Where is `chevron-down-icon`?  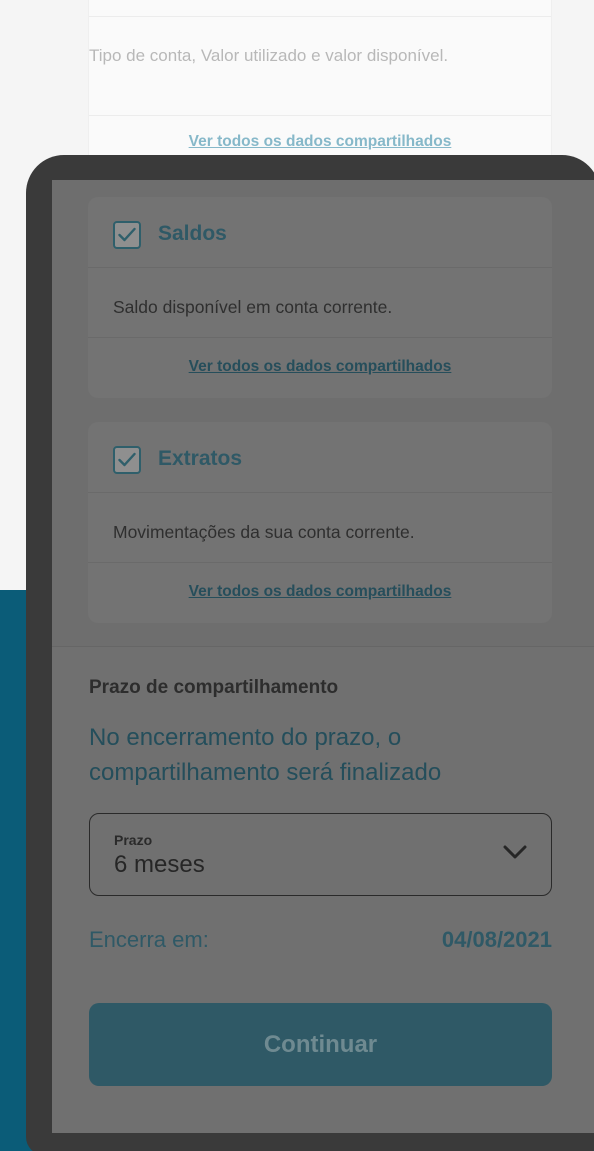
chevron-down-icon is located at coordinates (515, 852).